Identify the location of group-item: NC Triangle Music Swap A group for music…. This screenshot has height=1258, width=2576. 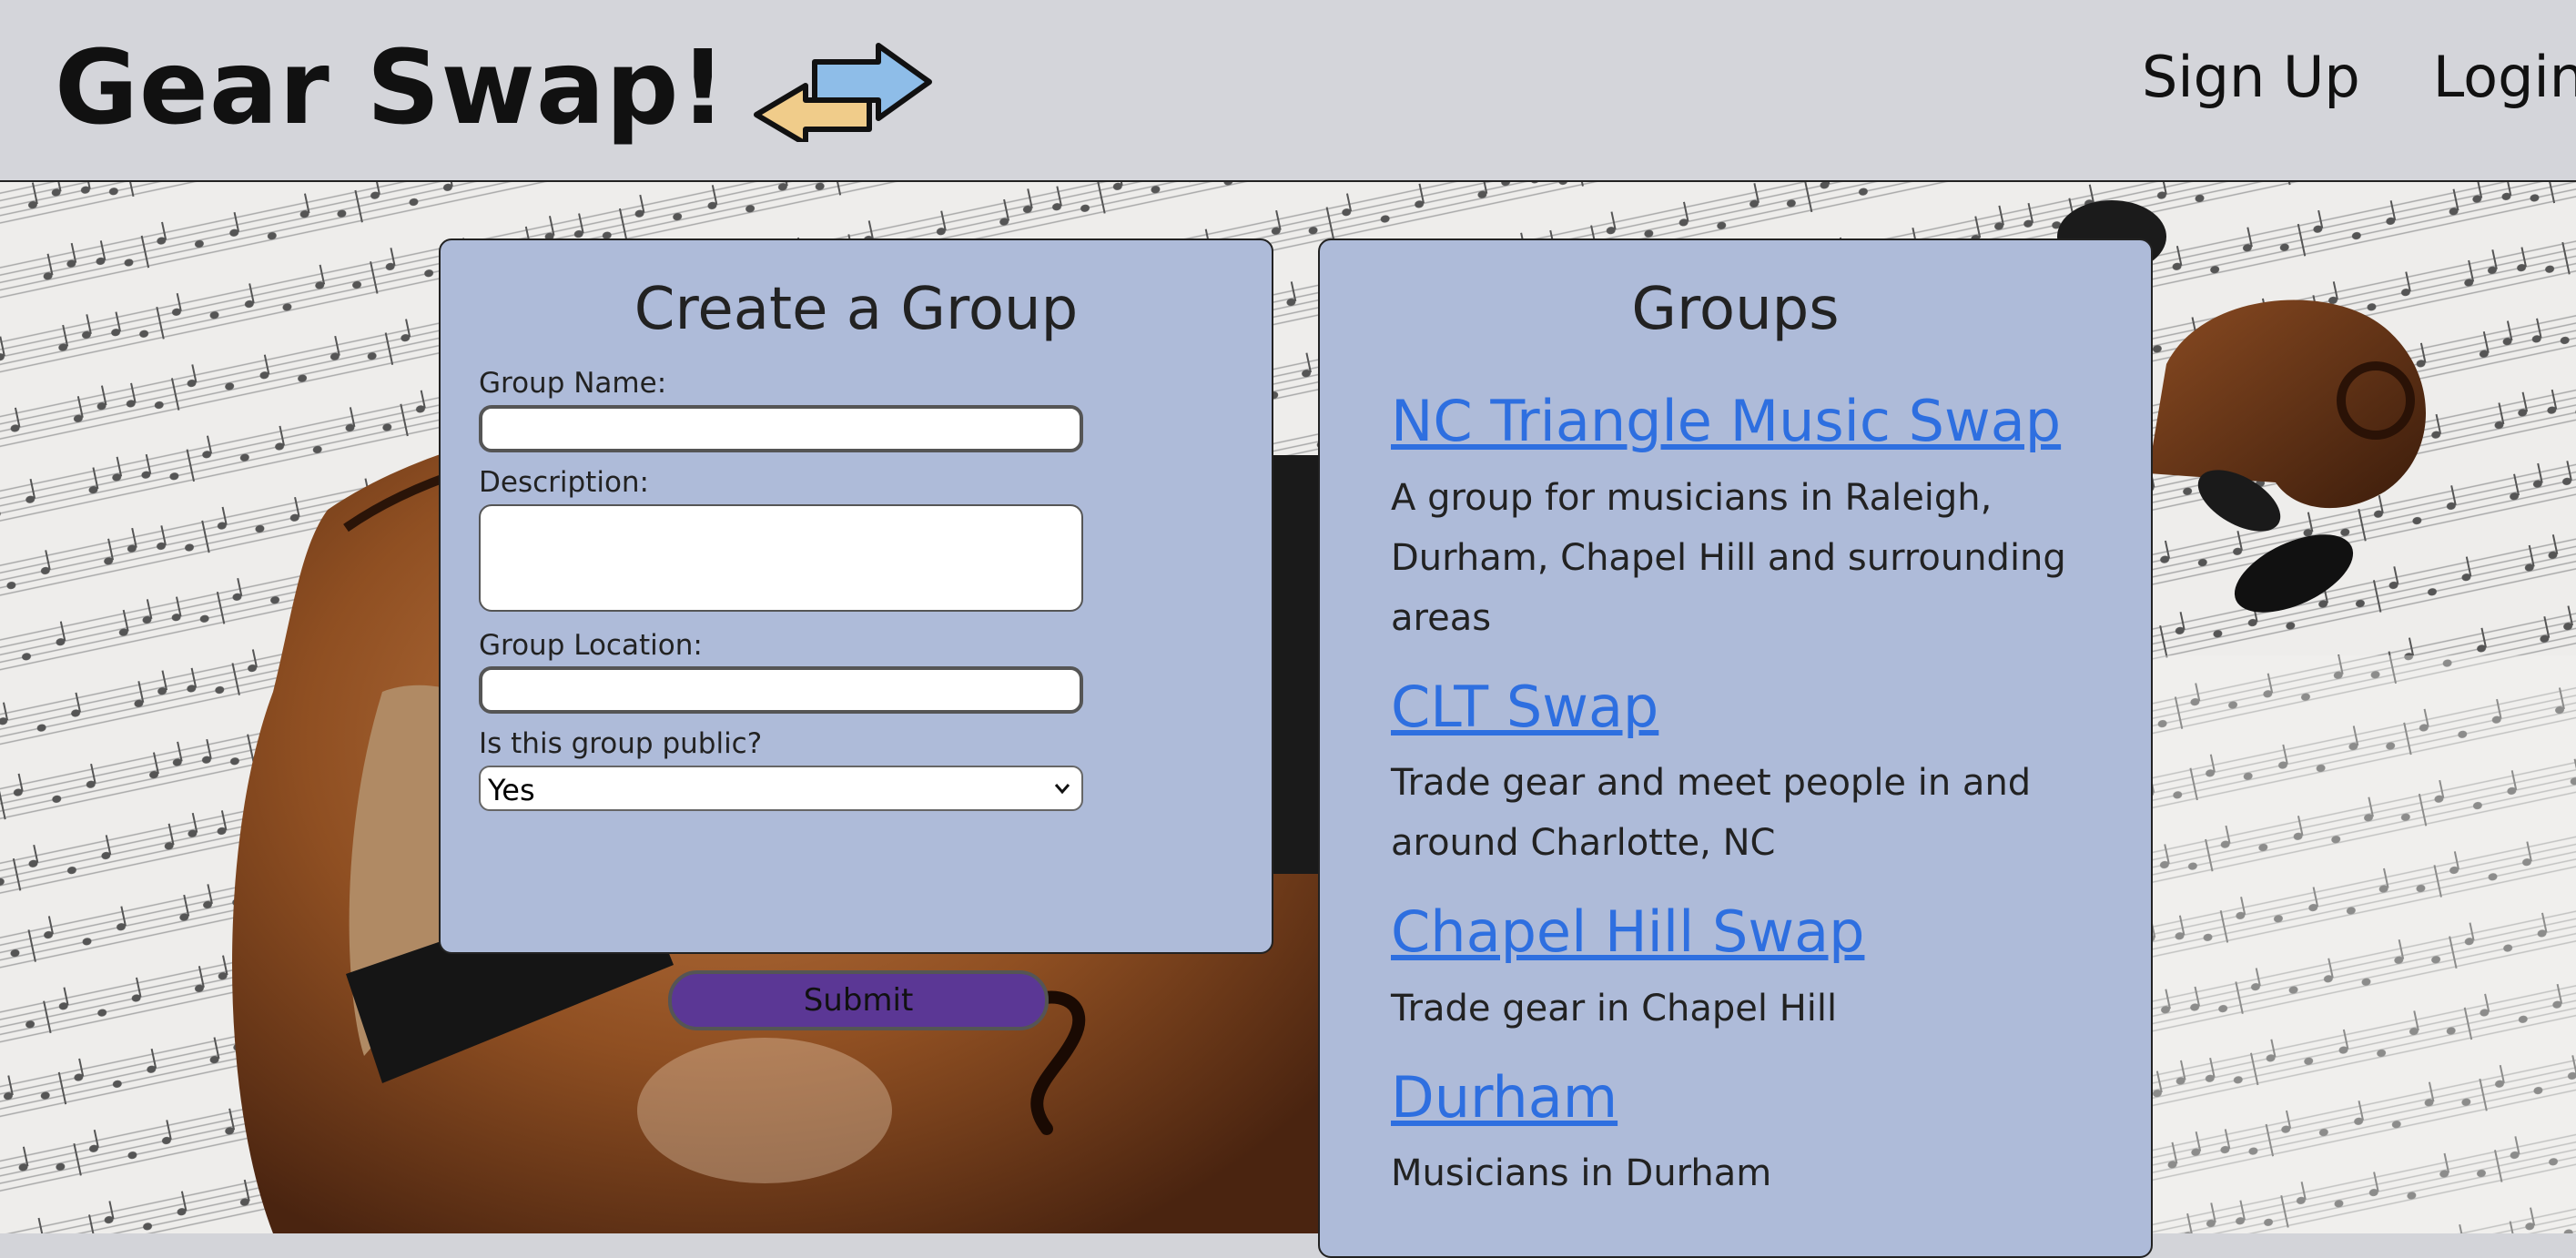
(1746, 517).